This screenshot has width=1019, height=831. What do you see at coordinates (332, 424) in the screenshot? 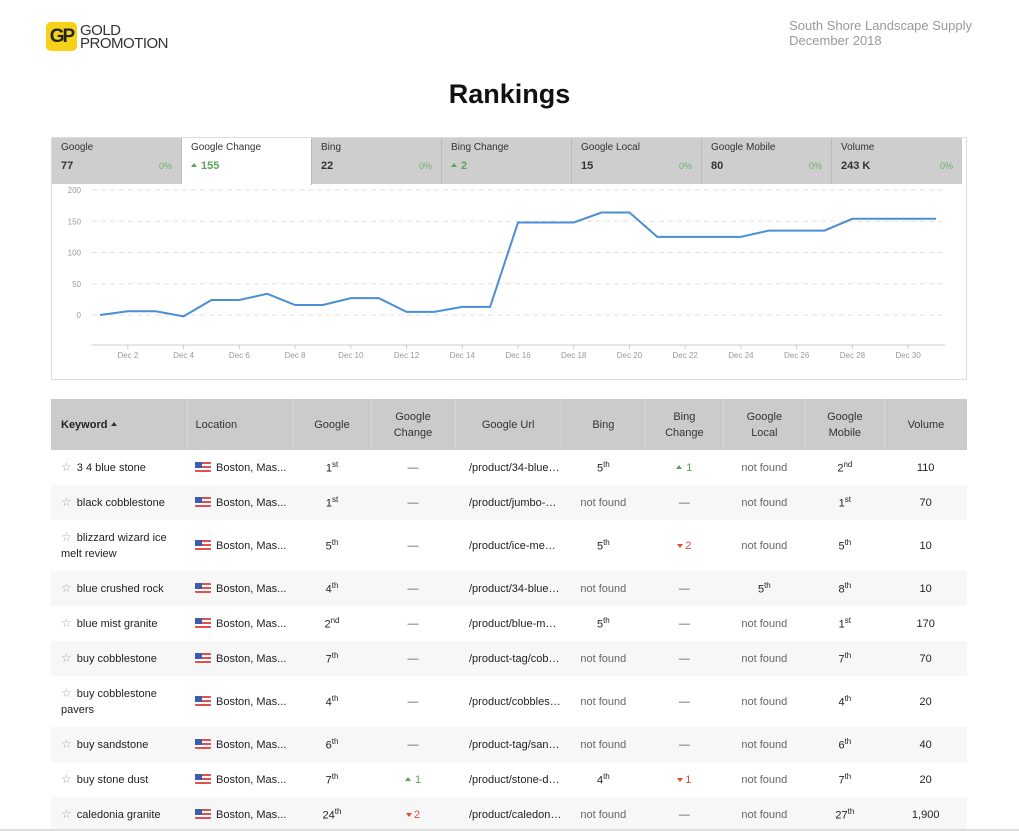
I see `column-header-google: Google` at bounding box center [332, 424].